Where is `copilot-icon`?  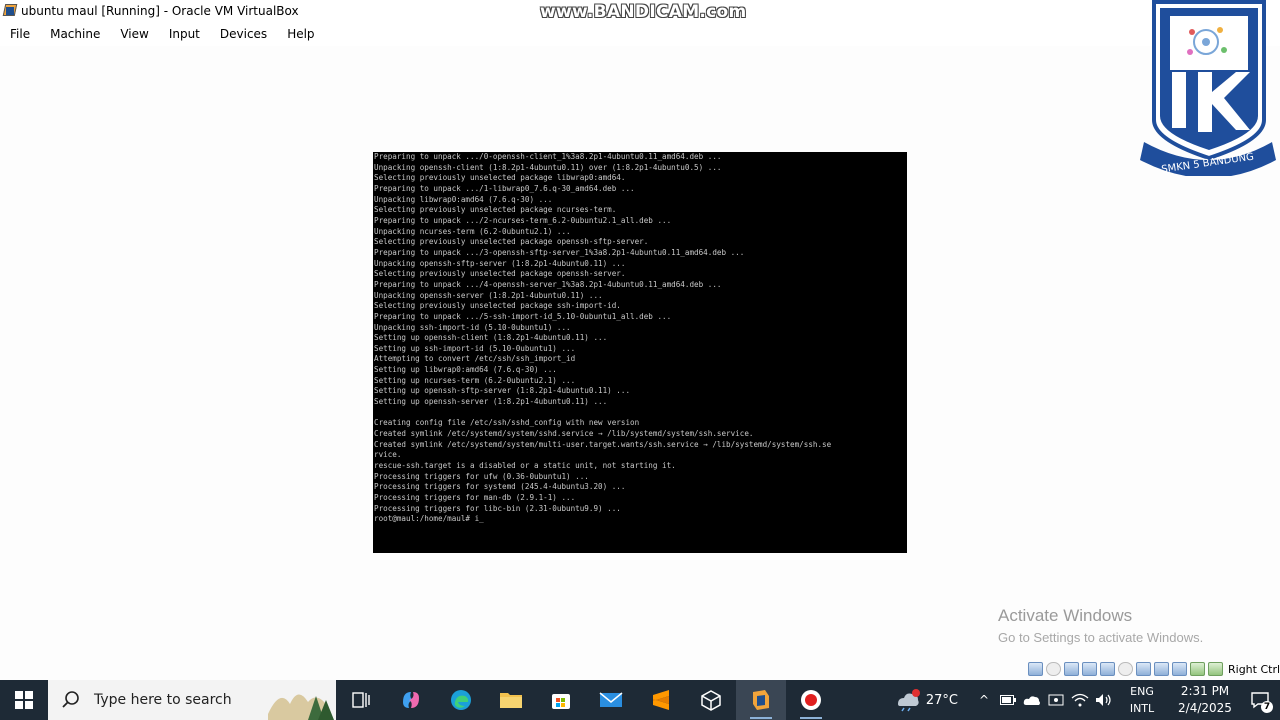 copilot-icon is located at coordinates (411, 700).